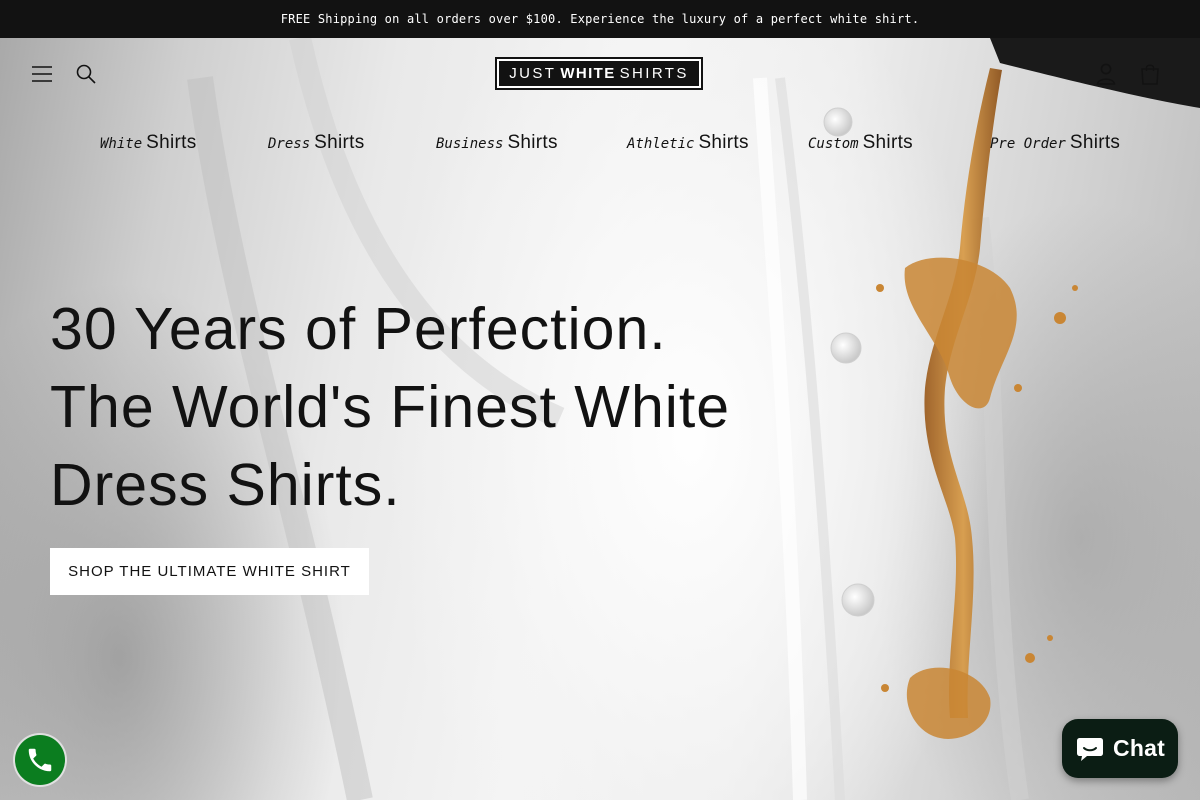 This screenshot has height=800, width=1200. What do you see at coordinates (533, 73) in the screenshot?
I see `logo-part-just: JUST` at bounding box center [533, 73].